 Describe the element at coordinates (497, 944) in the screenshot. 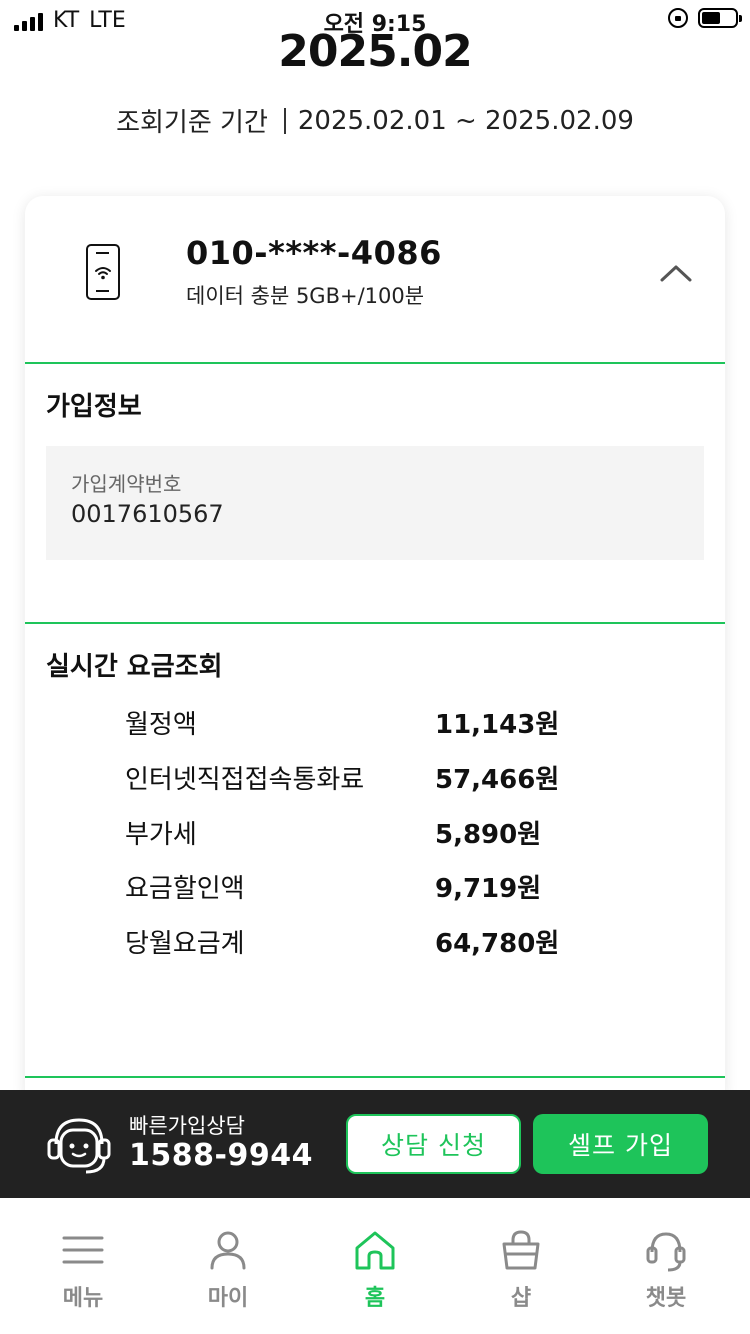

I see `fee-amount: 64,780원` at that location.